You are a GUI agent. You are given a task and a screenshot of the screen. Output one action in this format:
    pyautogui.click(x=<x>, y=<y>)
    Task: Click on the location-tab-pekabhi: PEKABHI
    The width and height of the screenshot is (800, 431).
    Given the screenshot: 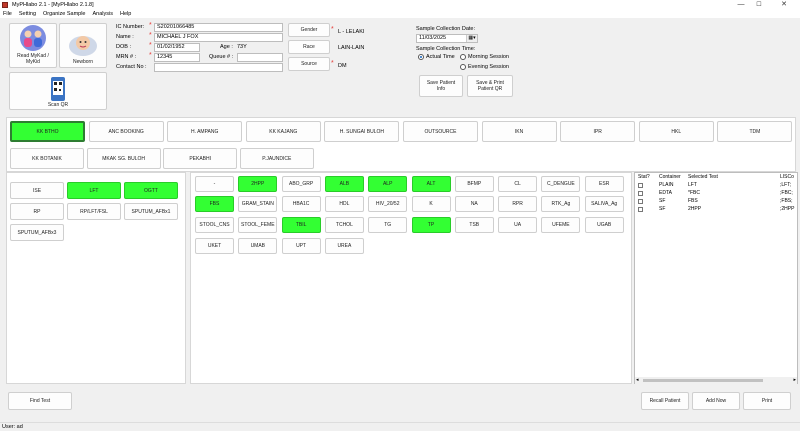 What is the action you would take?
    pyautogui.click(x=200, y=158)
    